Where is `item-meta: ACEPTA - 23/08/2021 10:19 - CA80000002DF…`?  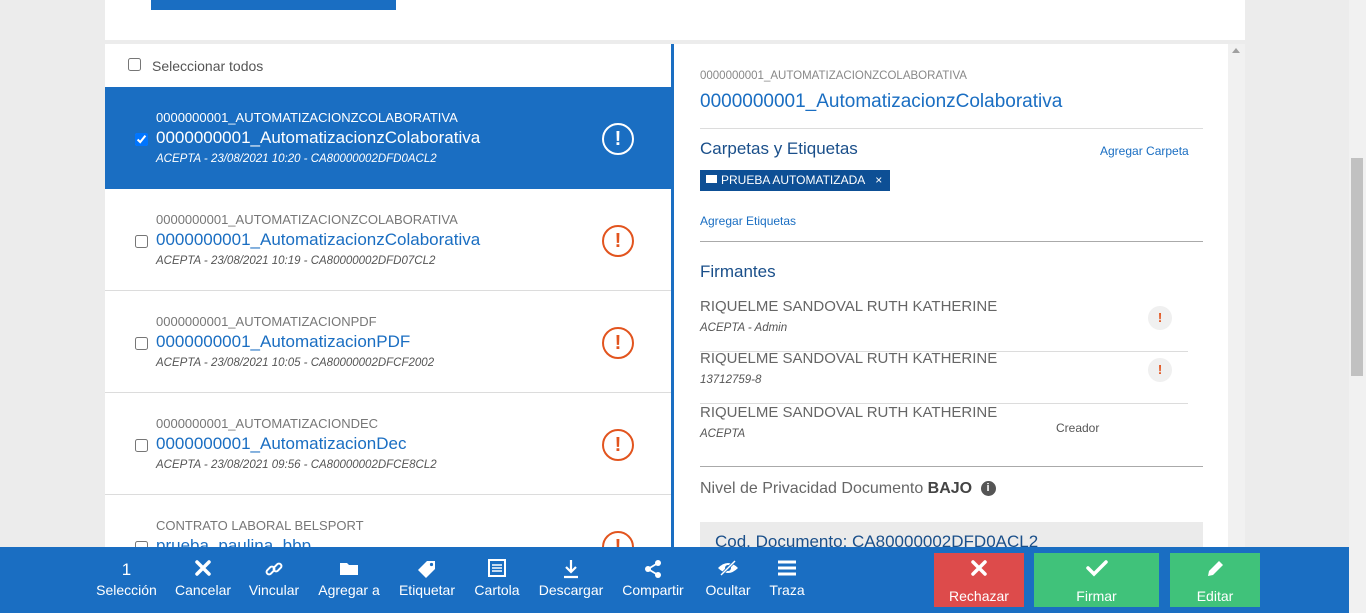 item-meta: ACEPTA - 23/08/2021 10:19 - CA80000002DF… is located at coordinates (296, 261).